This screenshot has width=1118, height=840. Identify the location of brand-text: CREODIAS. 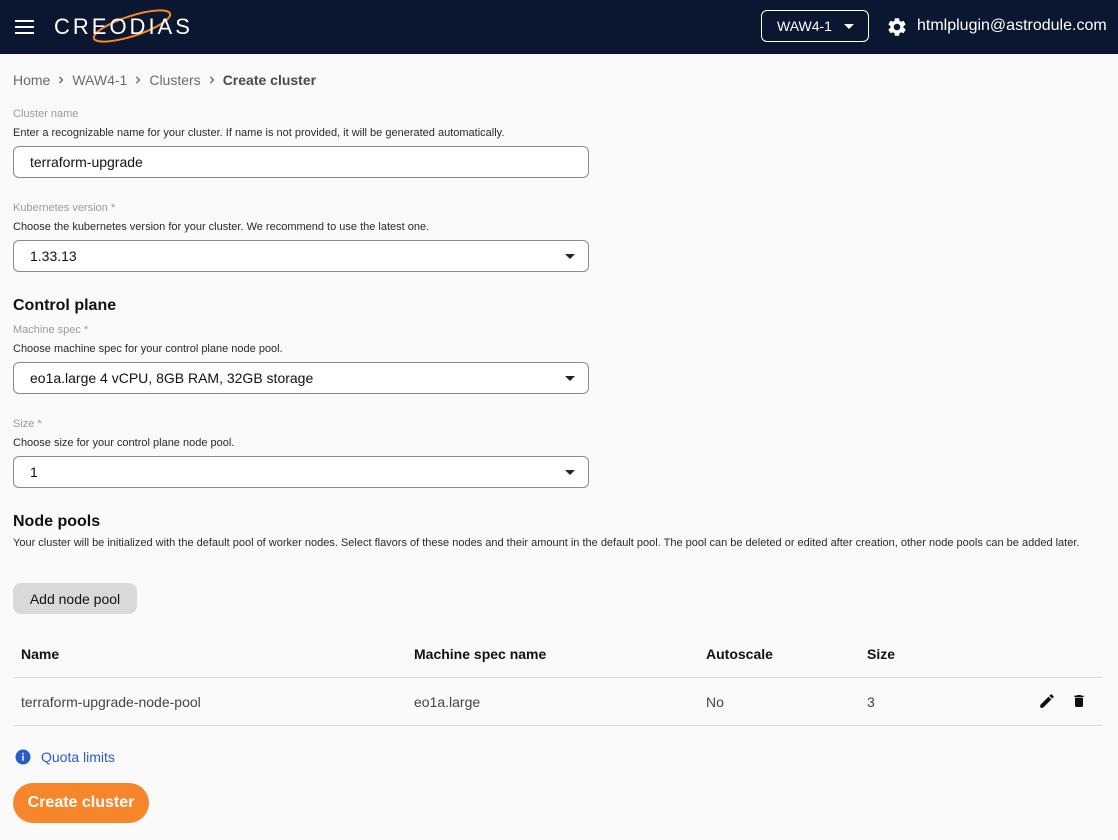
(123, 26).